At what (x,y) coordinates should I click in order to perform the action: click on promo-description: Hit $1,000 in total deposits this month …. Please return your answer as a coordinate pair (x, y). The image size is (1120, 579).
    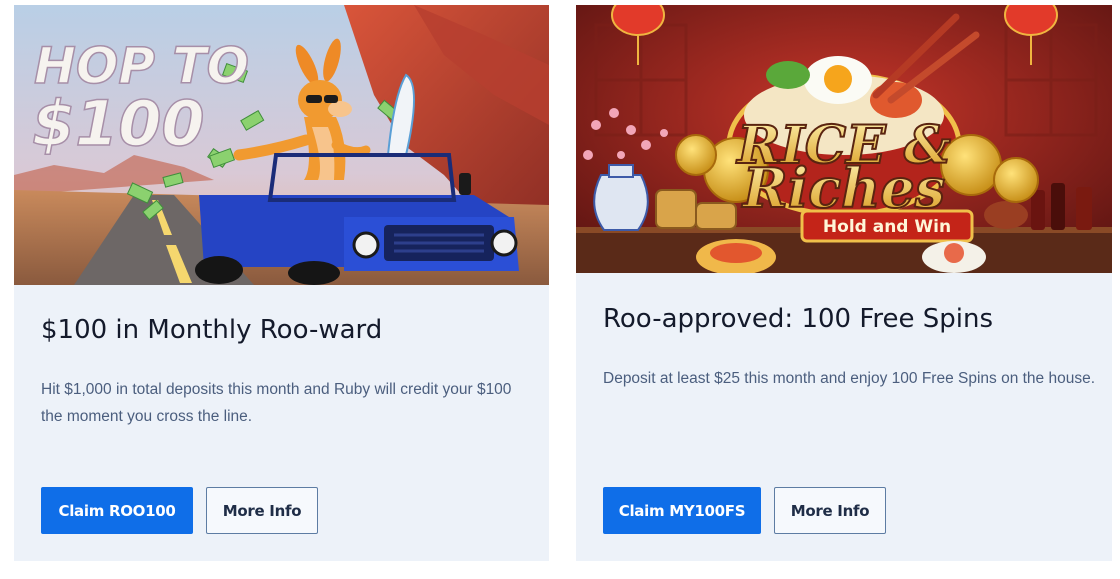
    Looking at the image, I should click on (276, 403).